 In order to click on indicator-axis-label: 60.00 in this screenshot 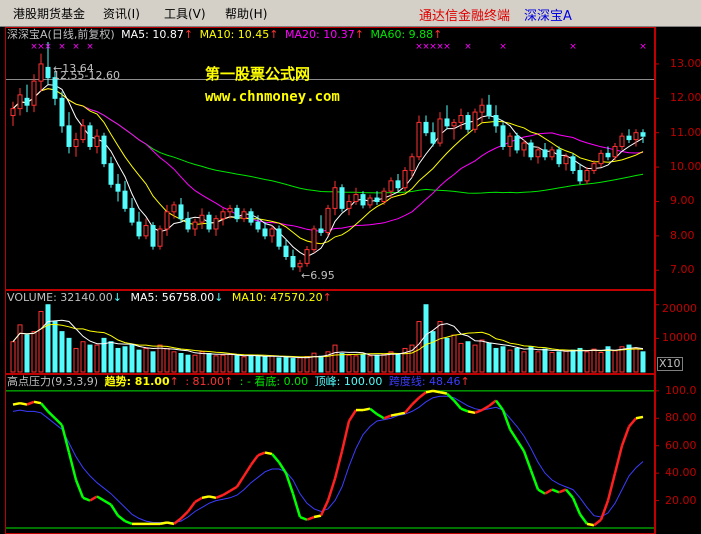, I will do `click(681, 445)`.